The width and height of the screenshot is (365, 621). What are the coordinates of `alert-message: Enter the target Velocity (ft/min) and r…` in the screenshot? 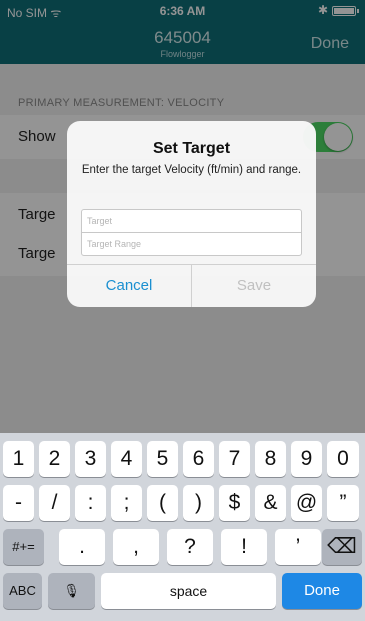 It's located at (191, 170).